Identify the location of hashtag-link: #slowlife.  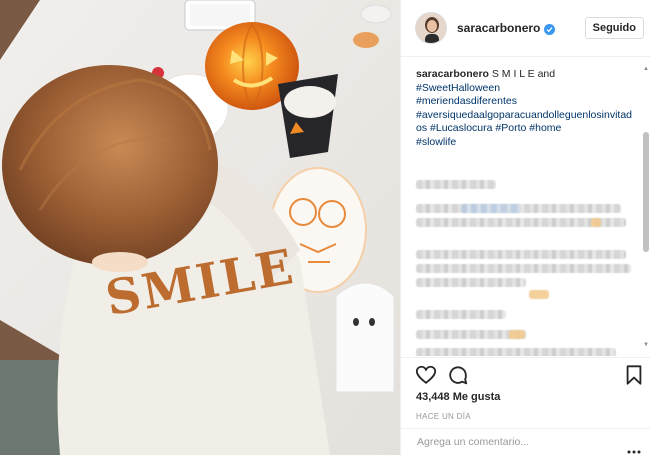
(436, 142).